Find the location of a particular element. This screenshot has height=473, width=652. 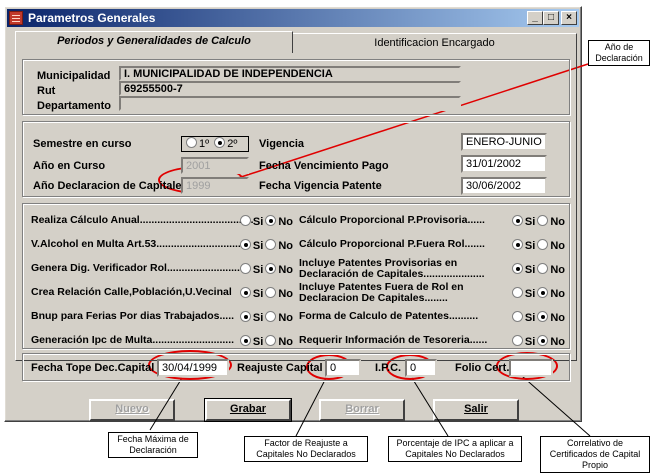

callout-line-fecha is located at coordinates (166, 404).